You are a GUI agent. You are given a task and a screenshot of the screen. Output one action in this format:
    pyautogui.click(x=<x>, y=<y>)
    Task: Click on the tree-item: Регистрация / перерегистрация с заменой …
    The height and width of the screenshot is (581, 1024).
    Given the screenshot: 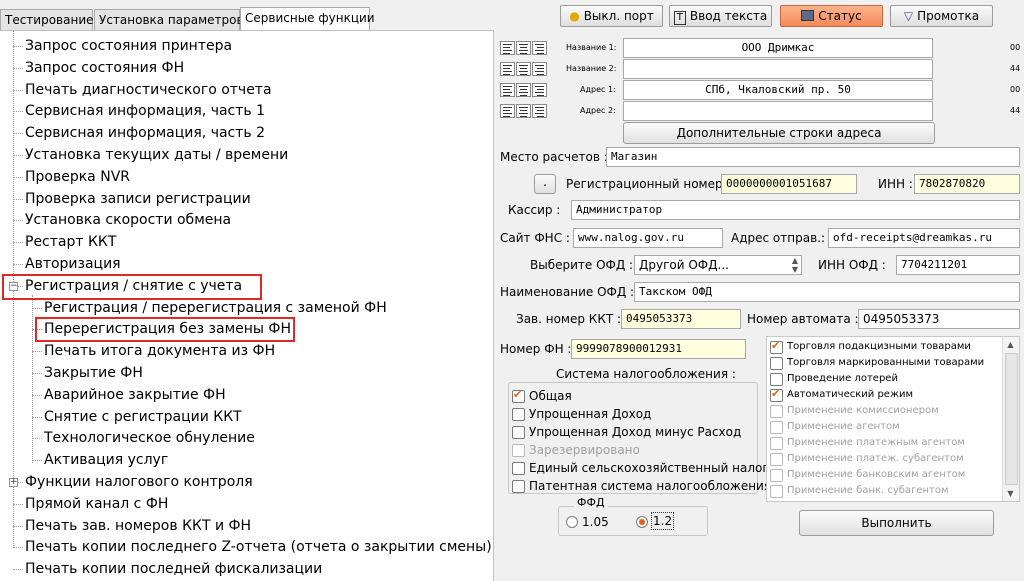 What is the action you would take?
    pyautogui.click(x=215, y=308)
    